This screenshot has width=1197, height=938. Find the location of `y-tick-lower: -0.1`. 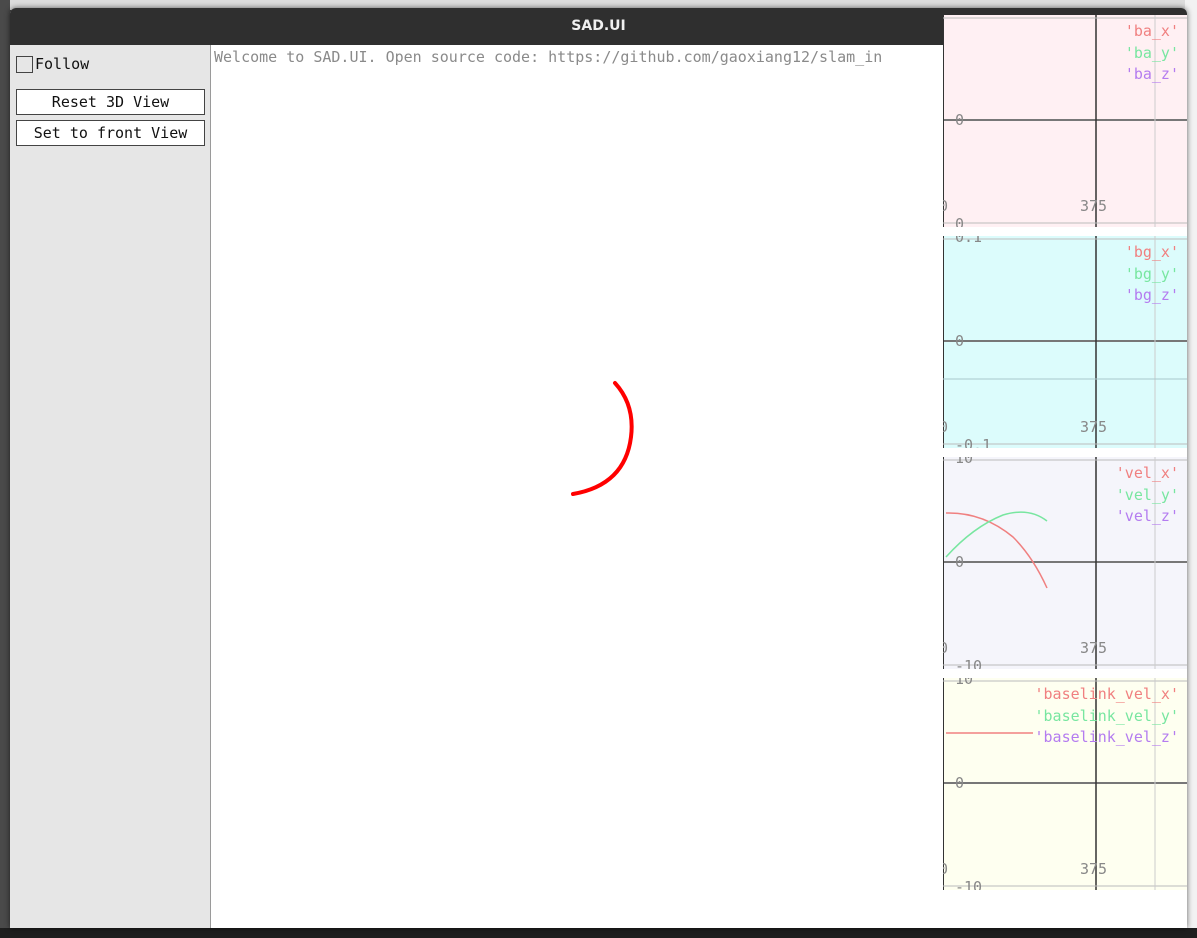

y-tick-lower: -0.1 is located at coordinates (973, 442).